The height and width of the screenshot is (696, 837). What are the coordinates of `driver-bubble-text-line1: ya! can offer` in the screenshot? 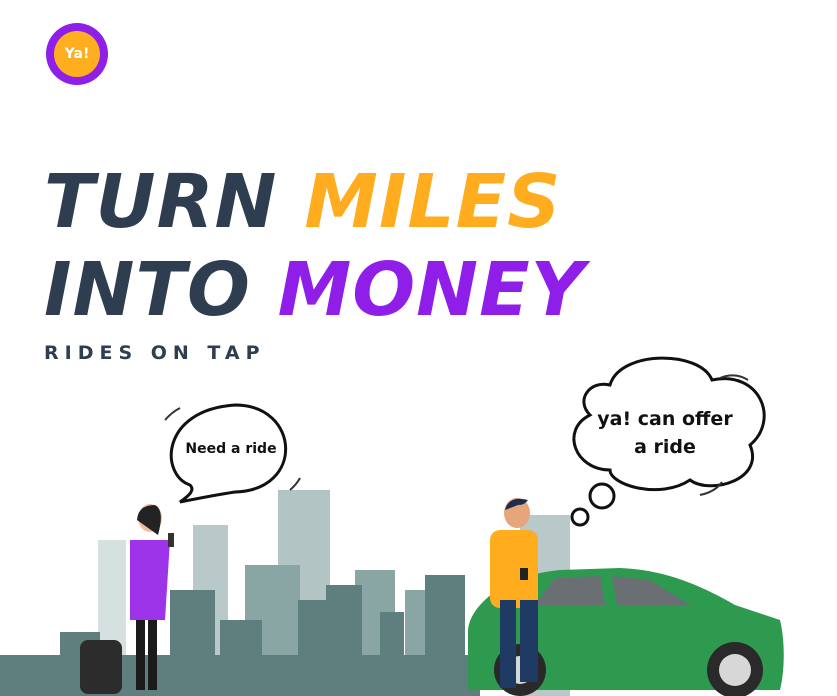 It's located at (665, 419).